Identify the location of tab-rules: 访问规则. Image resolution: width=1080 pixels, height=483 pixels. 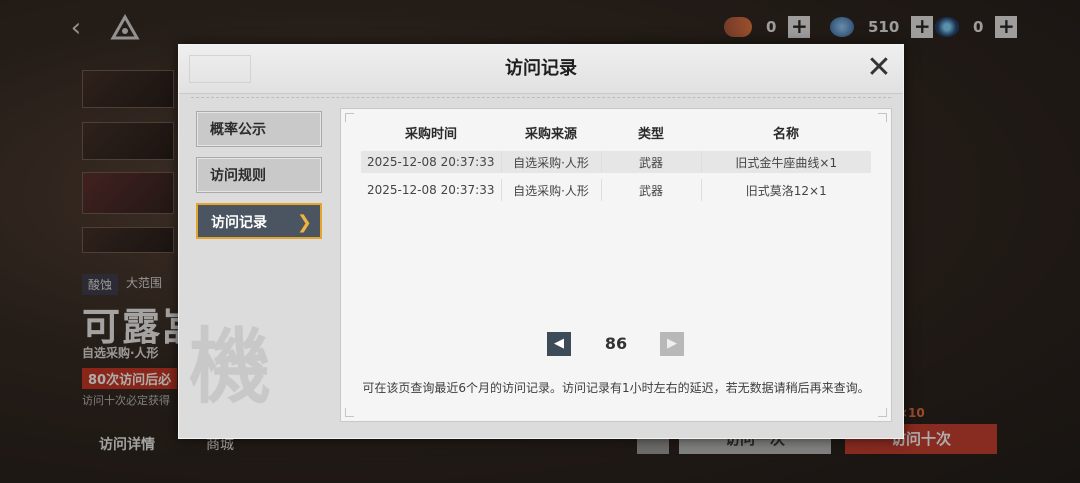
(259, 175).